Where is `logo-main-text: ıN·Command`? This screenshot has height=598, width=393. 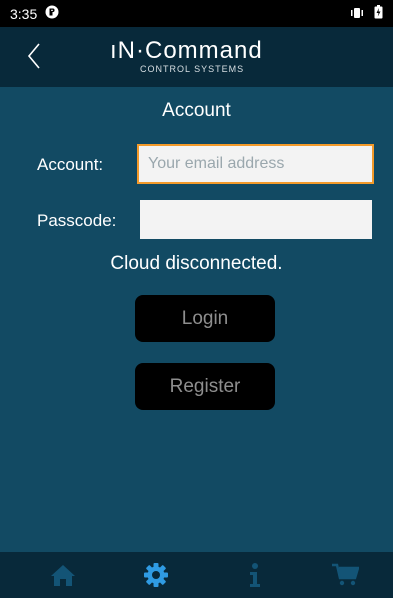 logo-main-text: ıN·Command is located at coordinates (186, 50).